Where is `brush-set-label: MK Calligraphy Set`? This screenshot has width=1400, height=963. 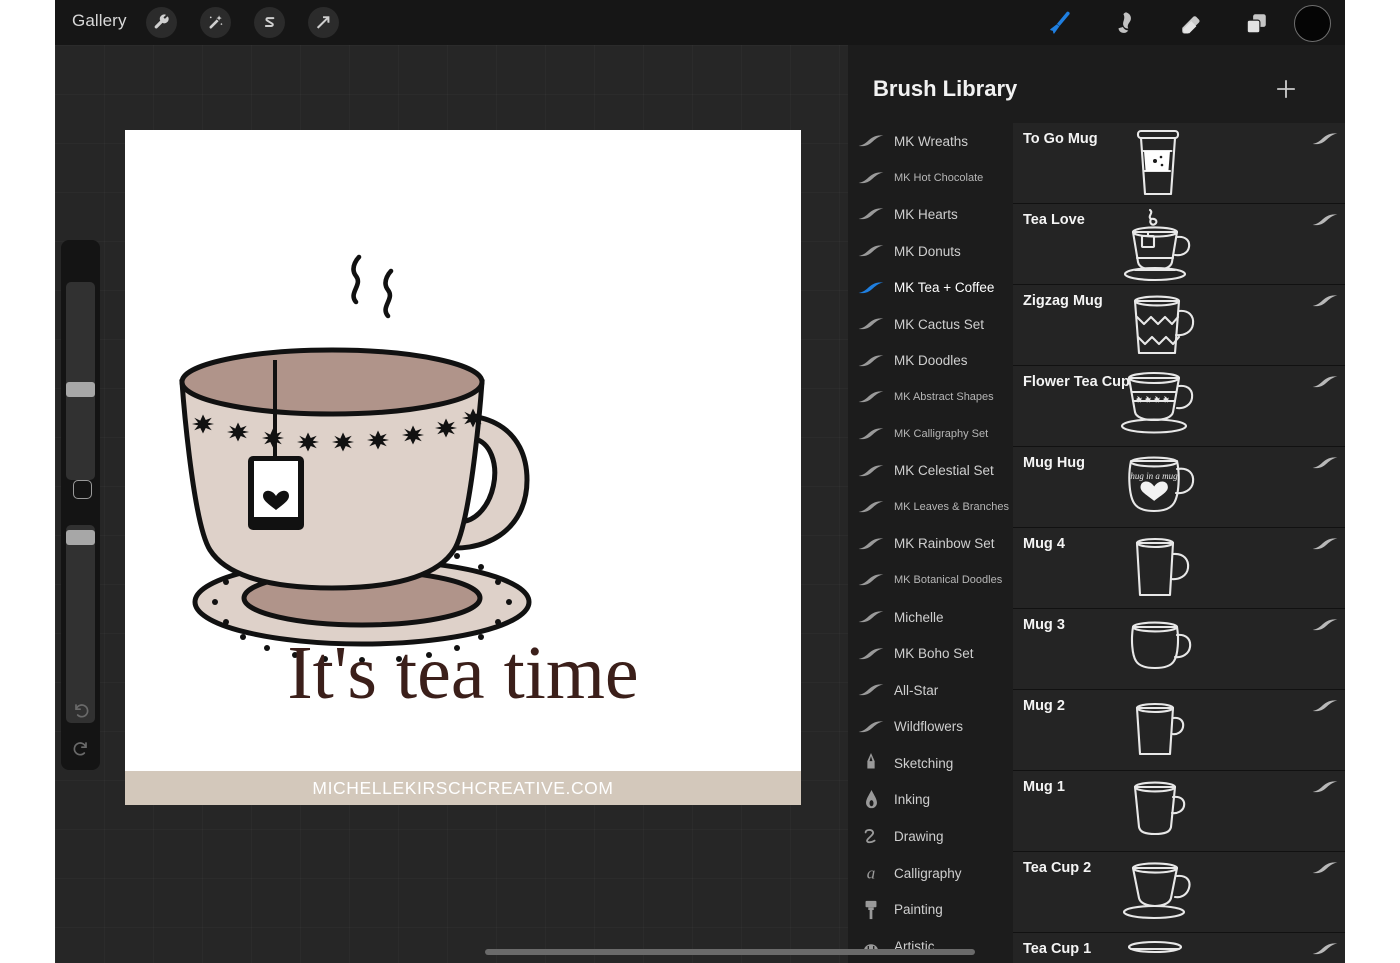
brush-set-label: MK Calligraphy Set is located at coordinates (941, 434).